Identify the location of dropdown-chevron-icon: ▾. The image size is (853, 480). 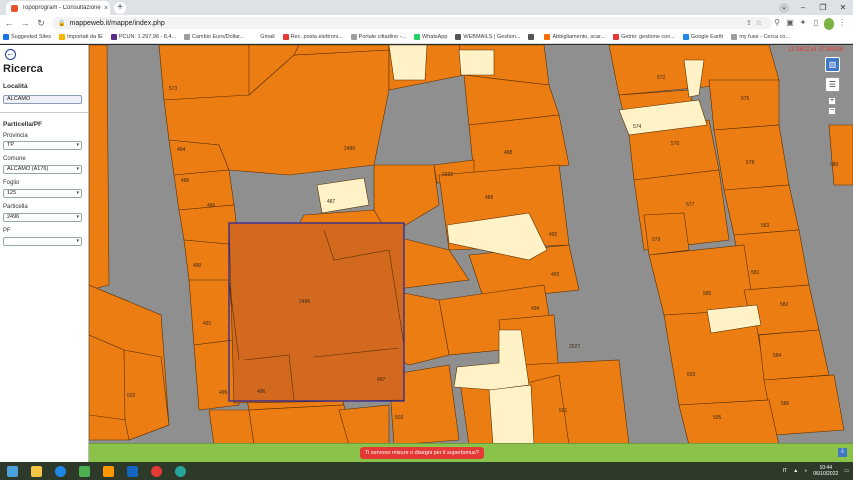
(77, 169).